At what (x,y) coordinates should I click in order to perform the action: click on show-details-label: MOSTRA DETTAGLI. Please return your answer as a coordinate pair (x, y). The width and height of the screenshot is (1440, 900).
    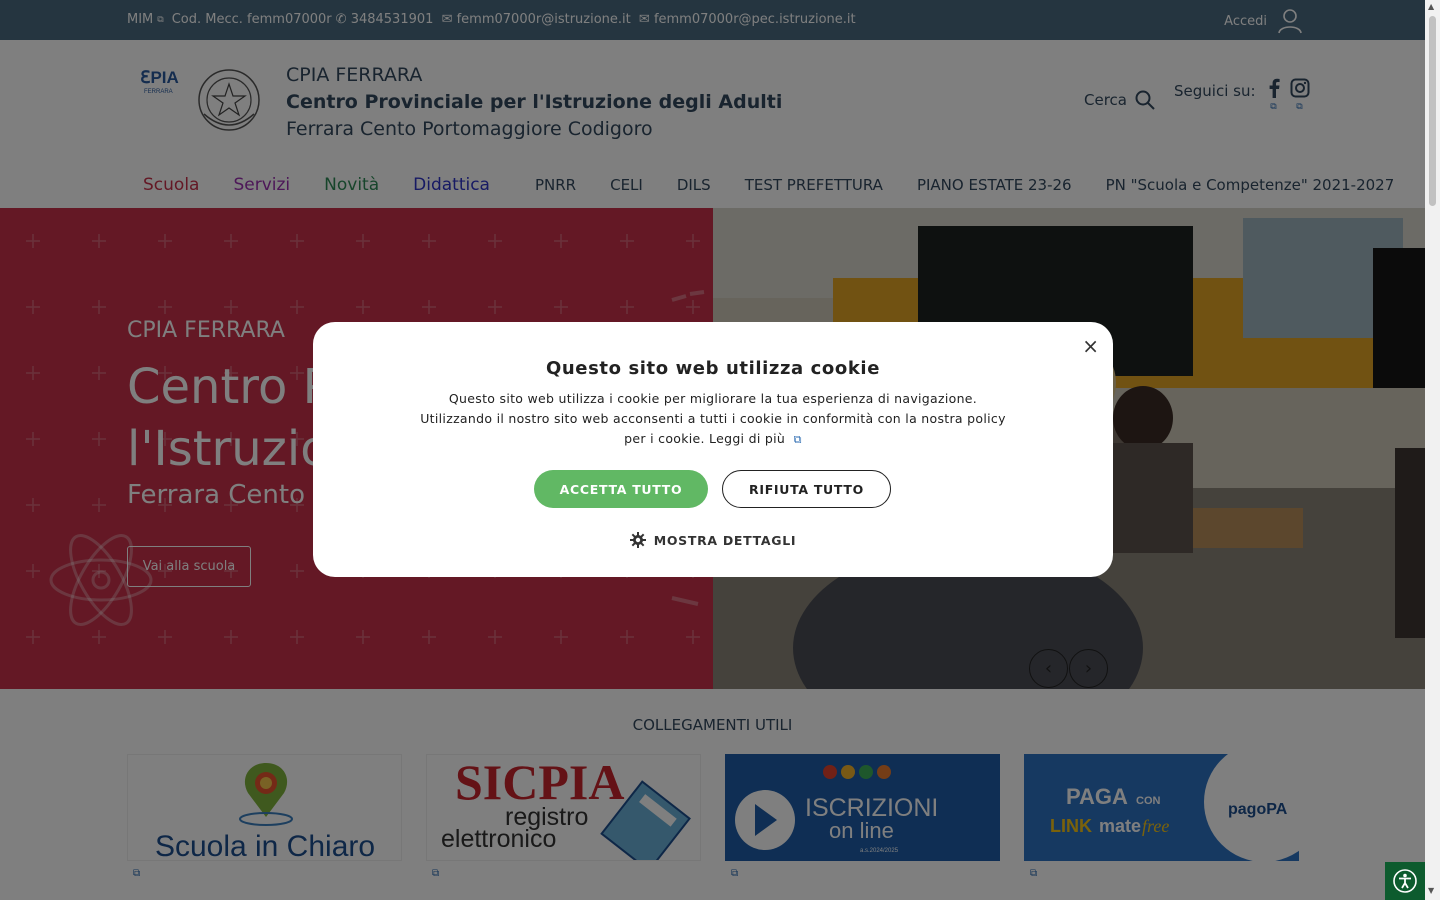
    Looking at the image, I should click on (725, 540).